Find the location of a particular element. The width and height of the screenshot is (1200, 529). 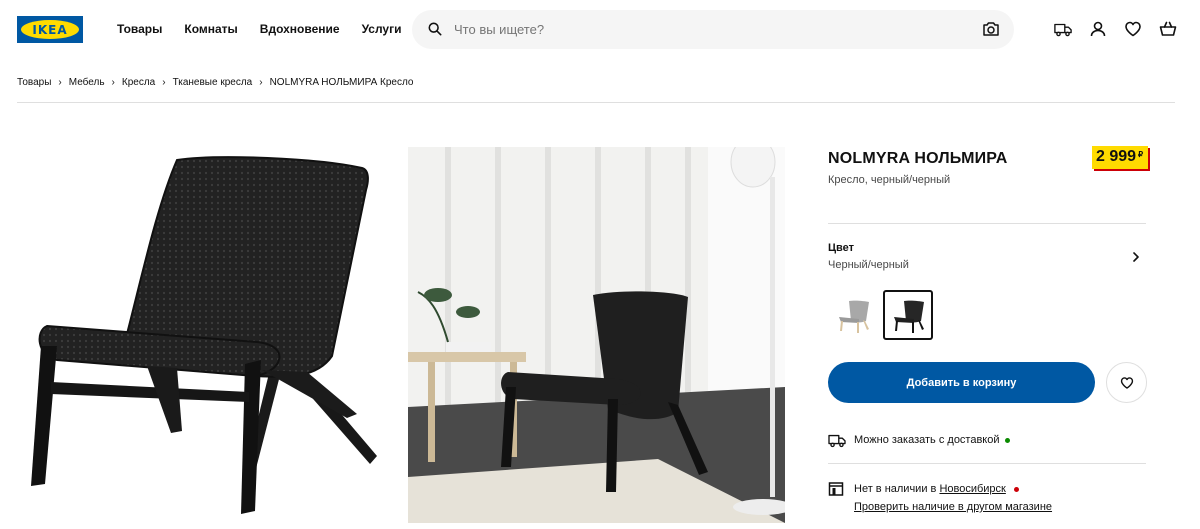

store-icon is located at coordinates (836, 489).